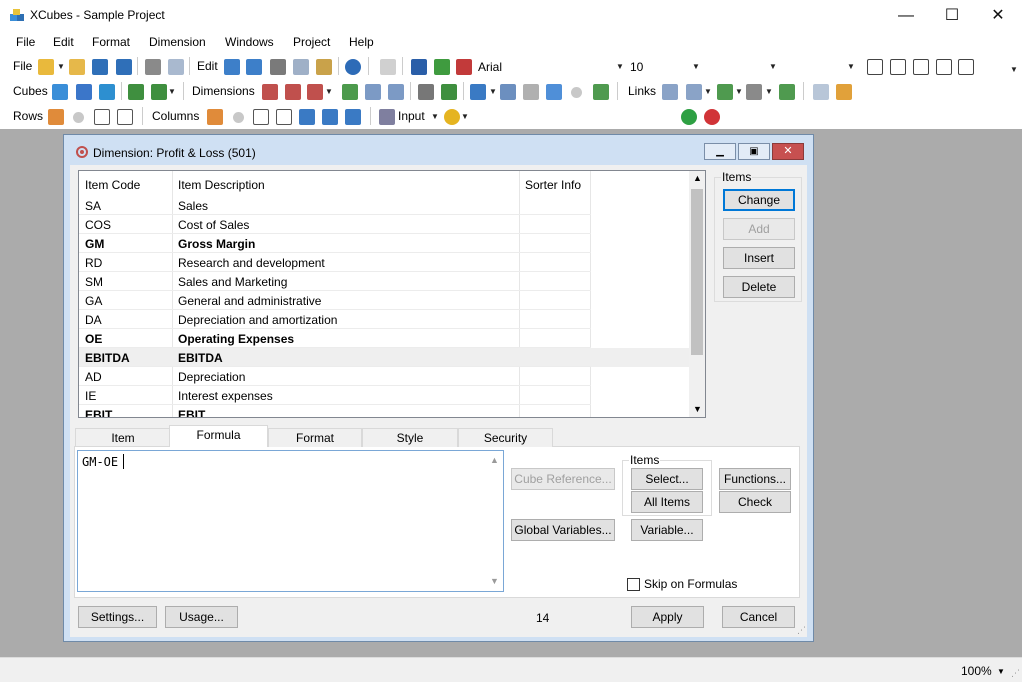  I want to click on refresh-icon, so click(350, 92).